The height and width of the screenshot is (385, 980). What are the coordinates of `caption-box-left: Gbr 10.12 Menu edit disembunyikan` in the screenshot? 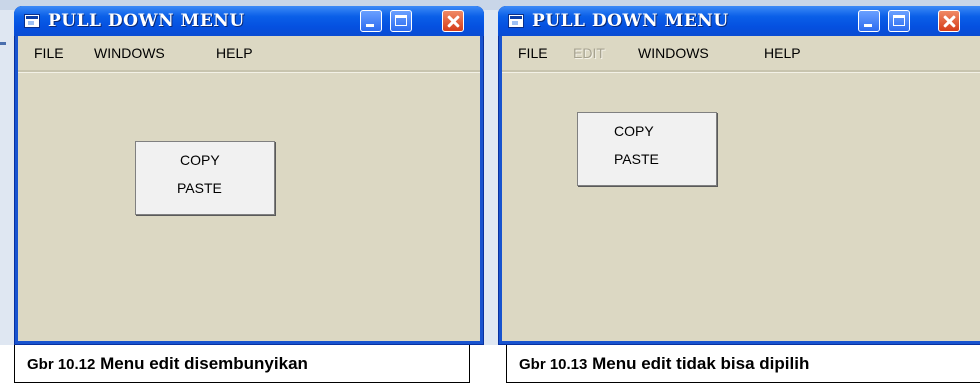 It's located at (242, 364).